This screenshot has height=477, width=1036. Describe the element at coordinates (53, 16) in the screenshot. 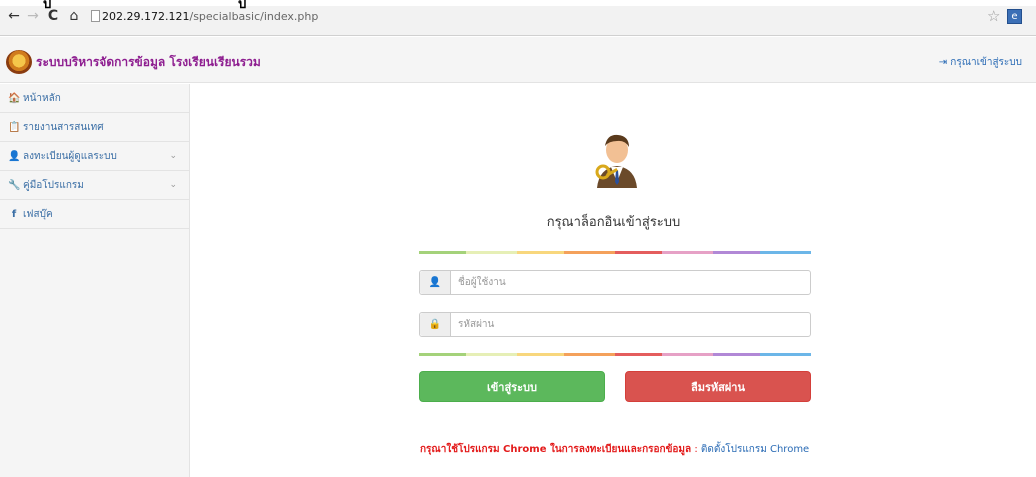

I see `reload-icon: C` at that location.